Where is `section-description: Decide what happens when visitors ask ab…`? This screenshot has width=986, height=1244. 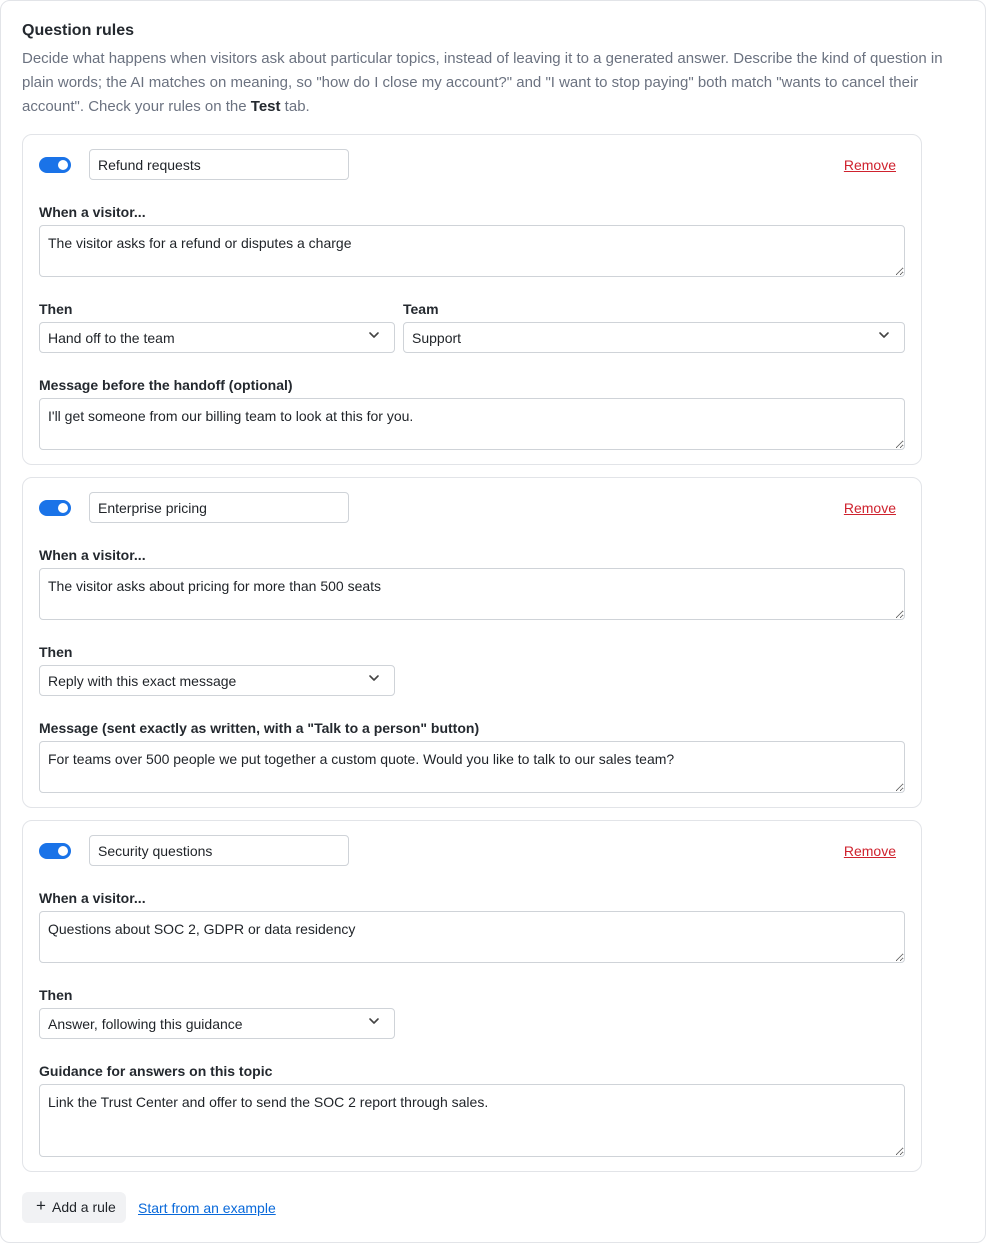 section-description: Decide what happens when visitors ask ab… is located at coordinates (482, 82).